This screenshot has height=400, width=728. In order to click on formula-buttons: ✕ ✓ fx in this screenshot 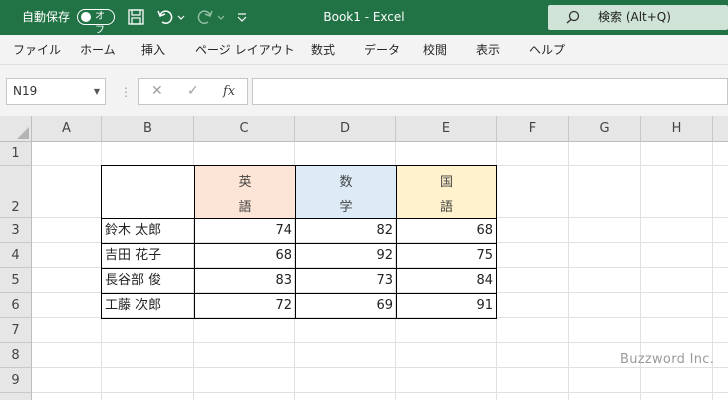, I will do `click(193, 91)`.